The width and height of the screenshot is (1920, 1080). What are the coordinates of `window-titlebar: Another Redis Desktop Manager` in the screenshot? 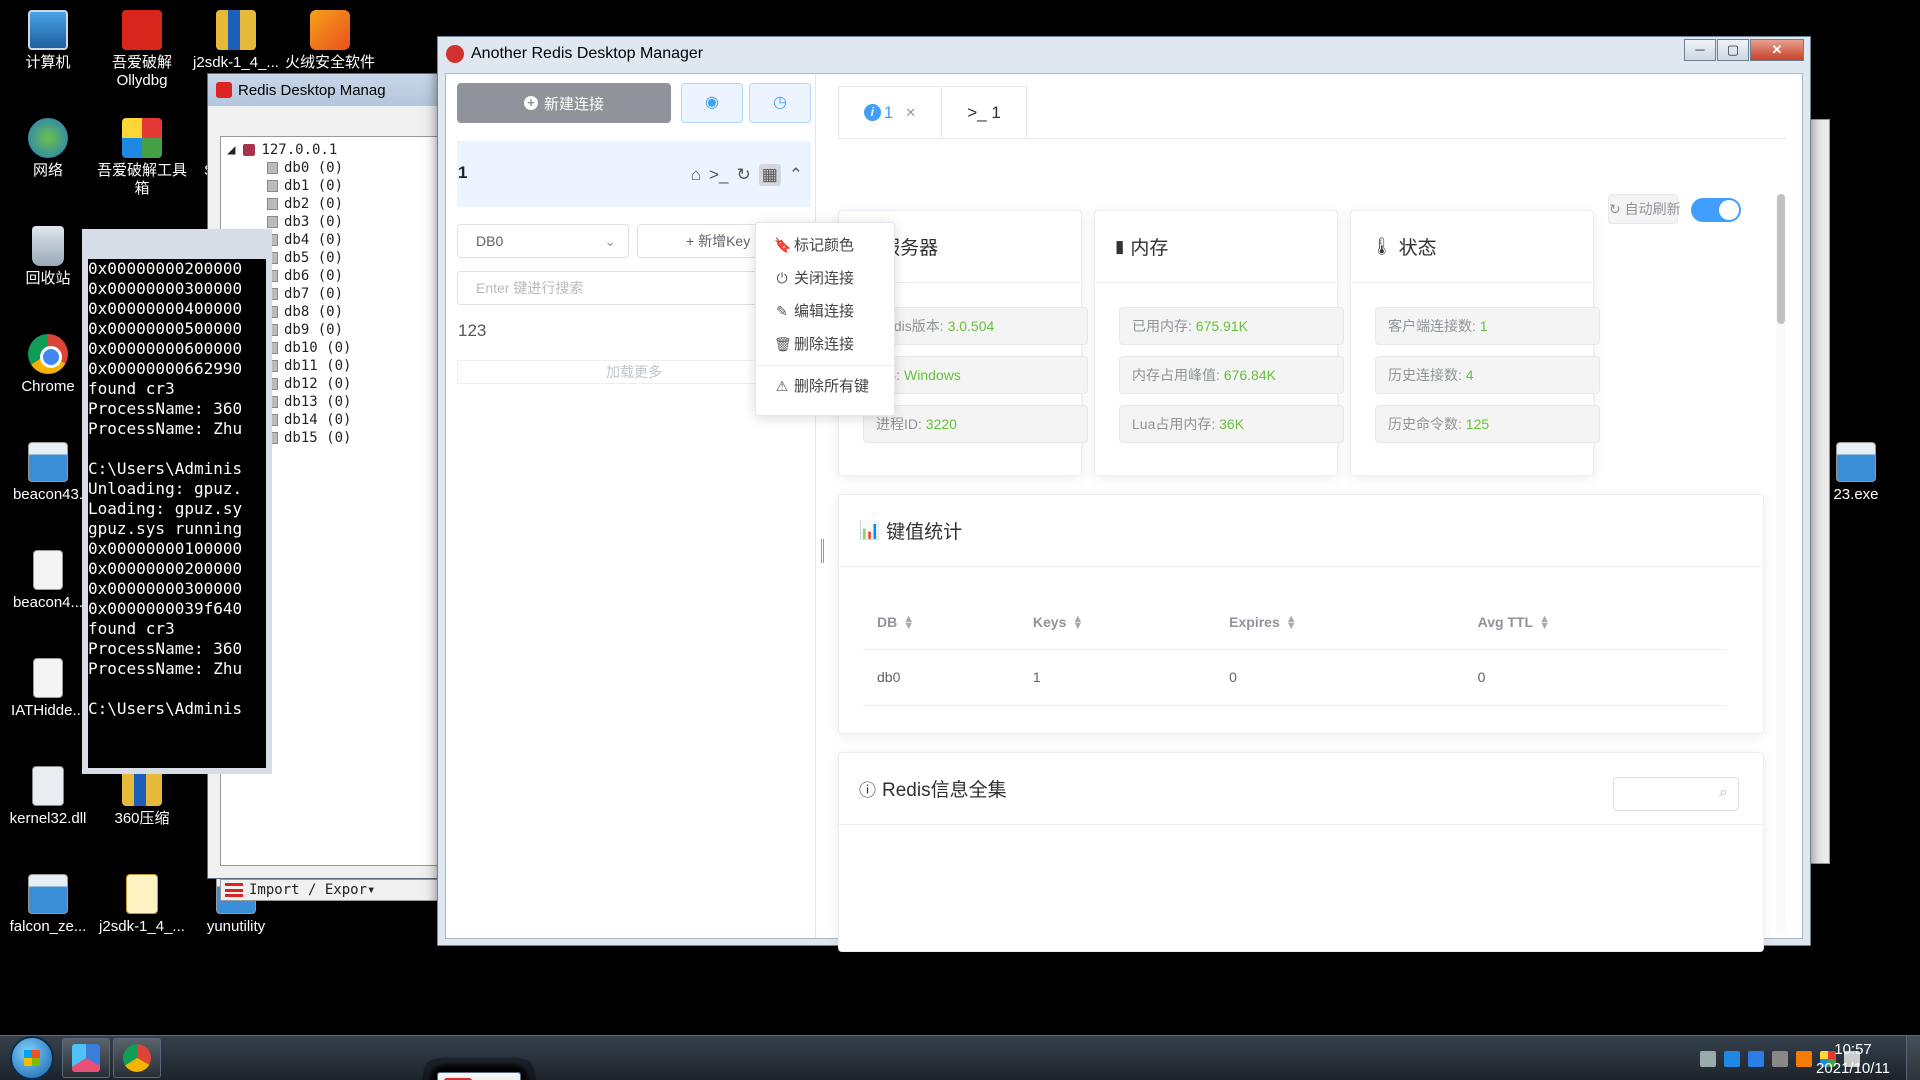 It's located at (1124, 54).